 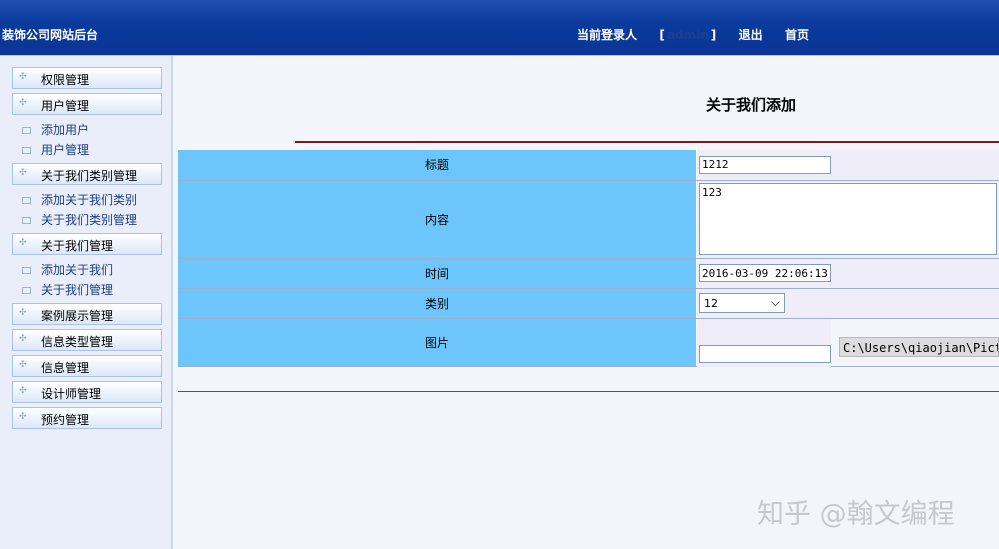 I want to click on sidebar-item-label: 预约管理, so click(x=65, y=420).